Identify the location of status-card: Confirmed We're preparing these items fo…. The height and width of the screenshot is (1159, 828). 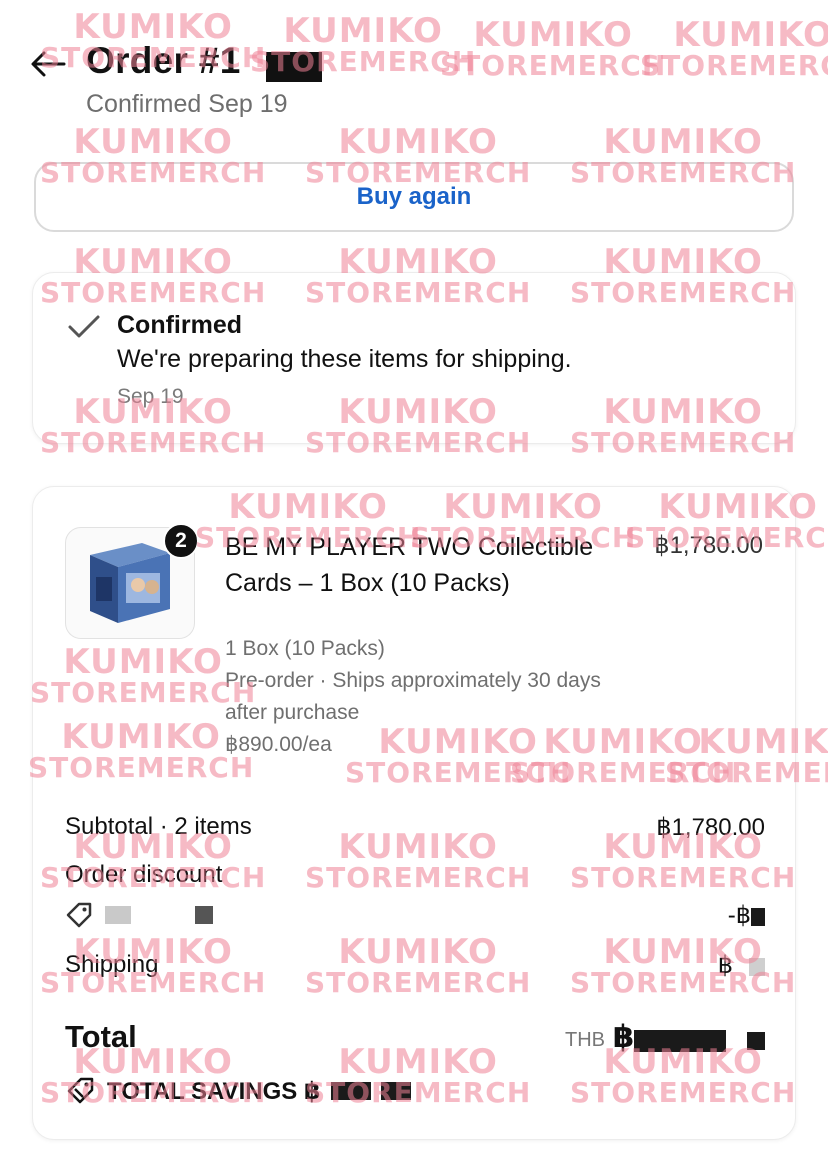
(414, 358).